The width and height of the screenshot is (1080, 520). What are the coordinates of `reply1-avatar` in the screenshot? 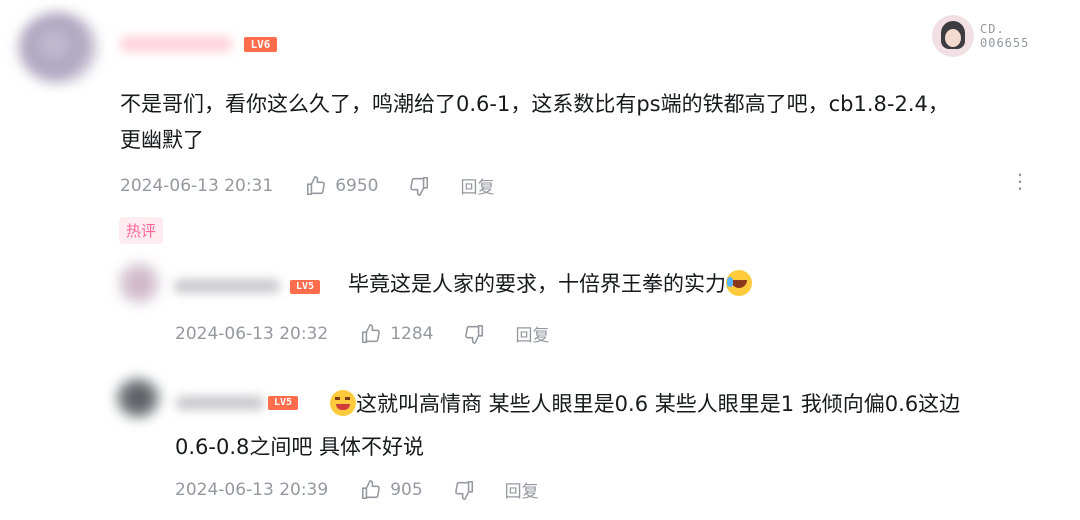 It's located at (139, 283).